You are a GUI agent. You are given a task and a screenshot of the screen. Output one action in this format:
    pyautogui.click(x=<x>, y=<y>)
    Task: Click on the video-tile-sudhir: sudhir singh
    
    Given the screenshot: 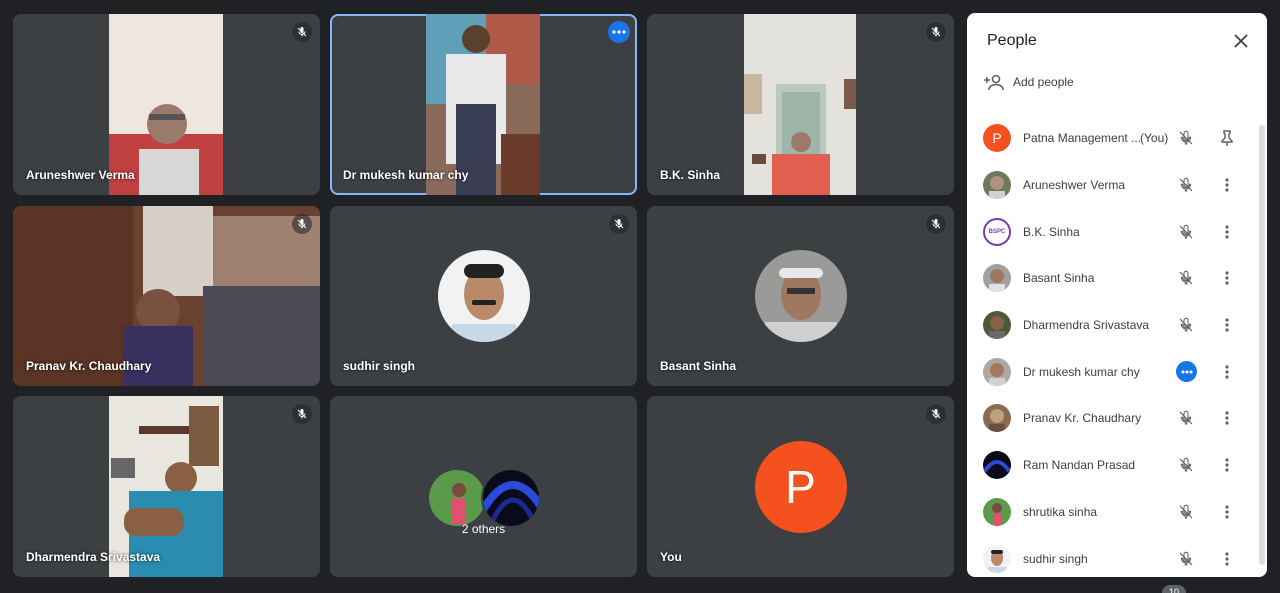 What is the action you would take?
    pyautogui.click(x=483, y=296)
    